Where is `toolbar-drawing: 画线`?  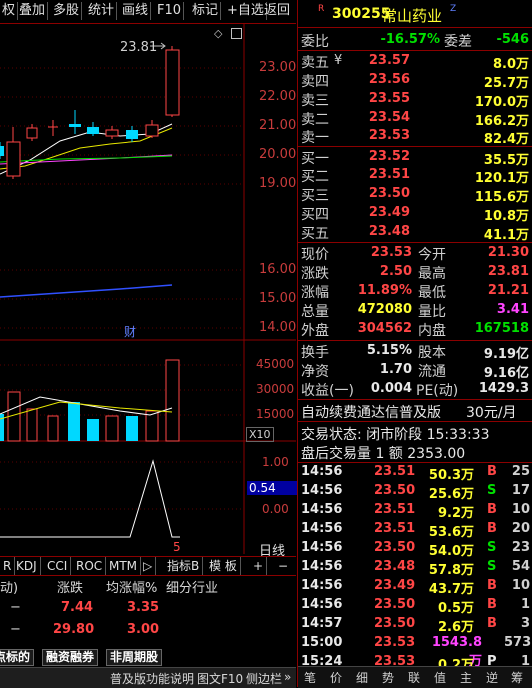
toolbar-drawing: 画线 is located at coordinates (136, 11).